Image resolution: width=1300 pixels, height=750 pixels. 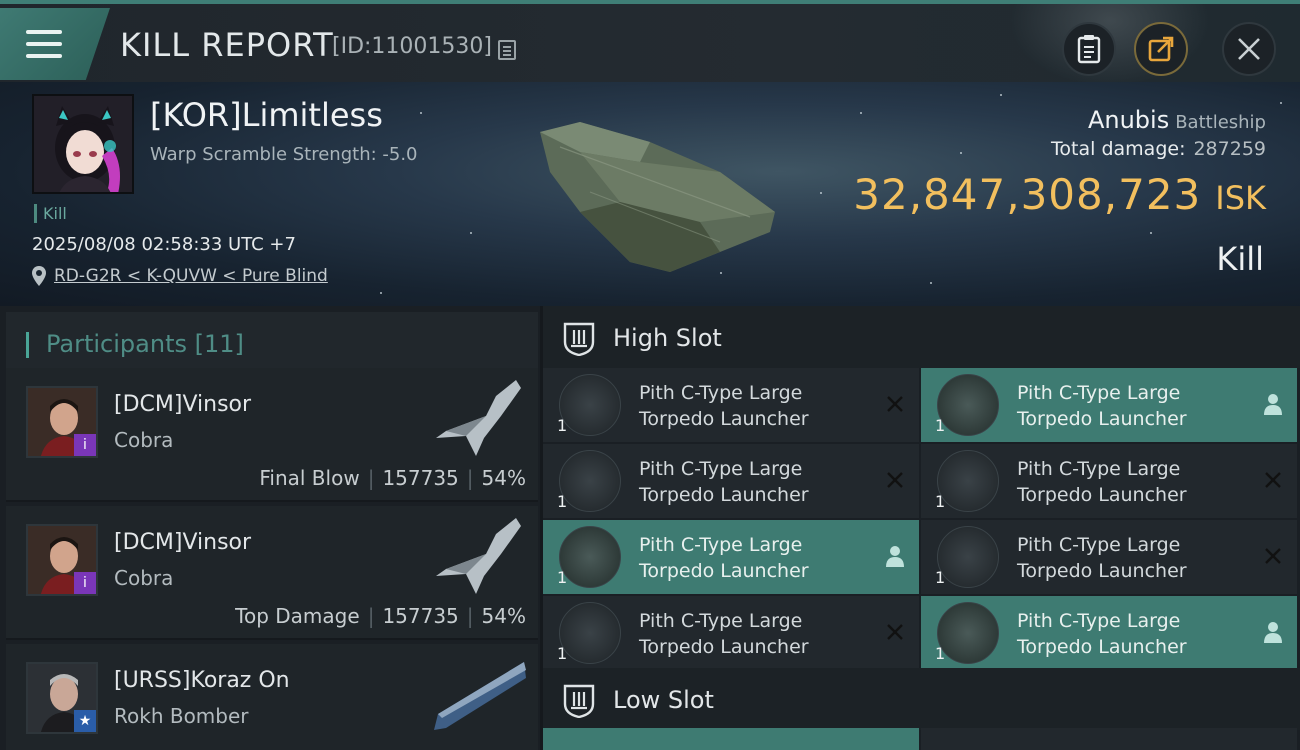 I want to click on menu-button, so click(x=55, y=44).